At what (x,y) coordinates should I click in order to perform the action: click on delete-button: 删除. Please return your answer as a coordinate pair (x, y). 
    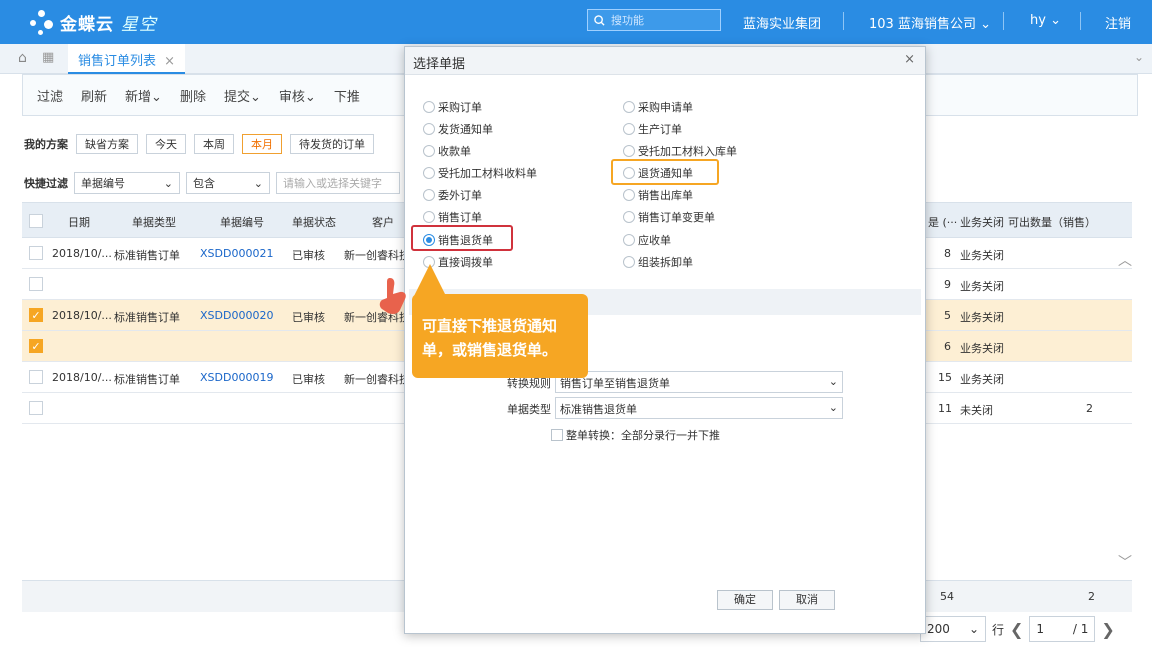
    Looking at the image, I should click on (193, 95).